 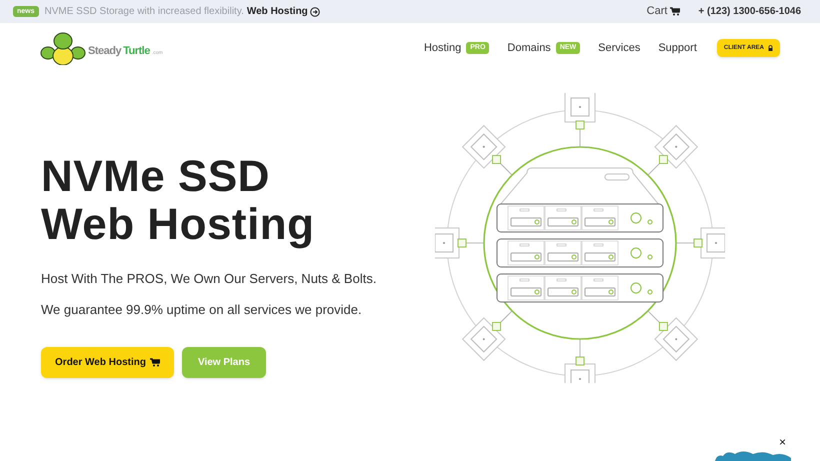 I want to click on logo-turtle: Turtle, so click(x=136, y=51).